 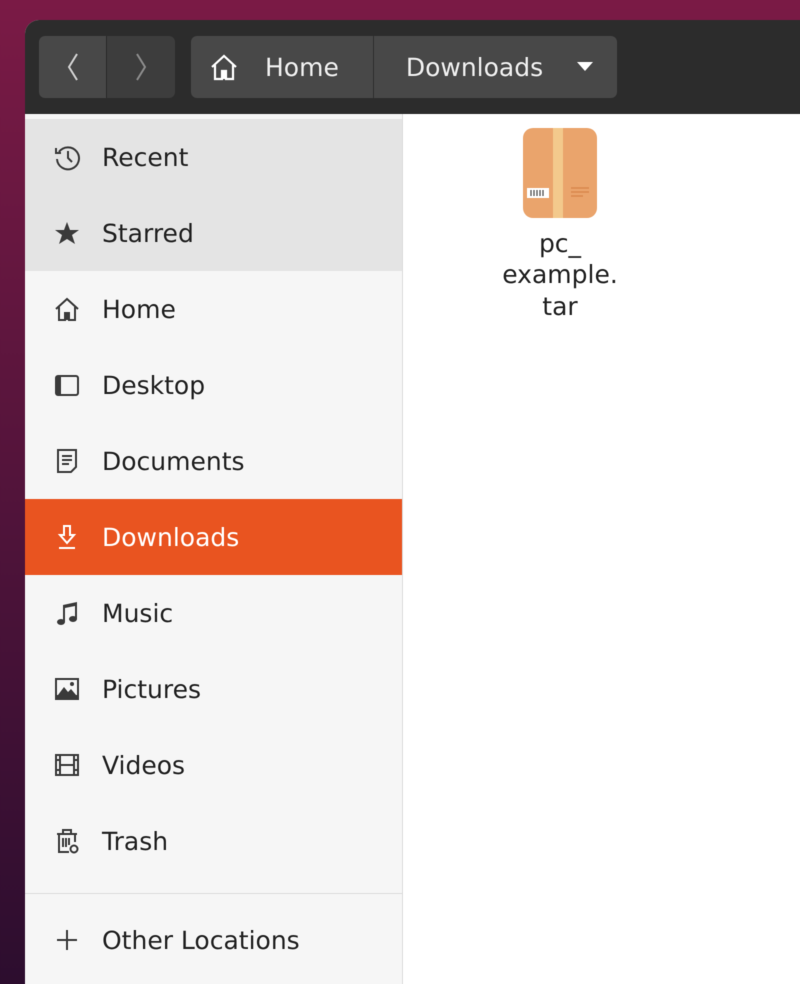 I want to click on sidebar-item: Pictures, so click(x=213, y=689).